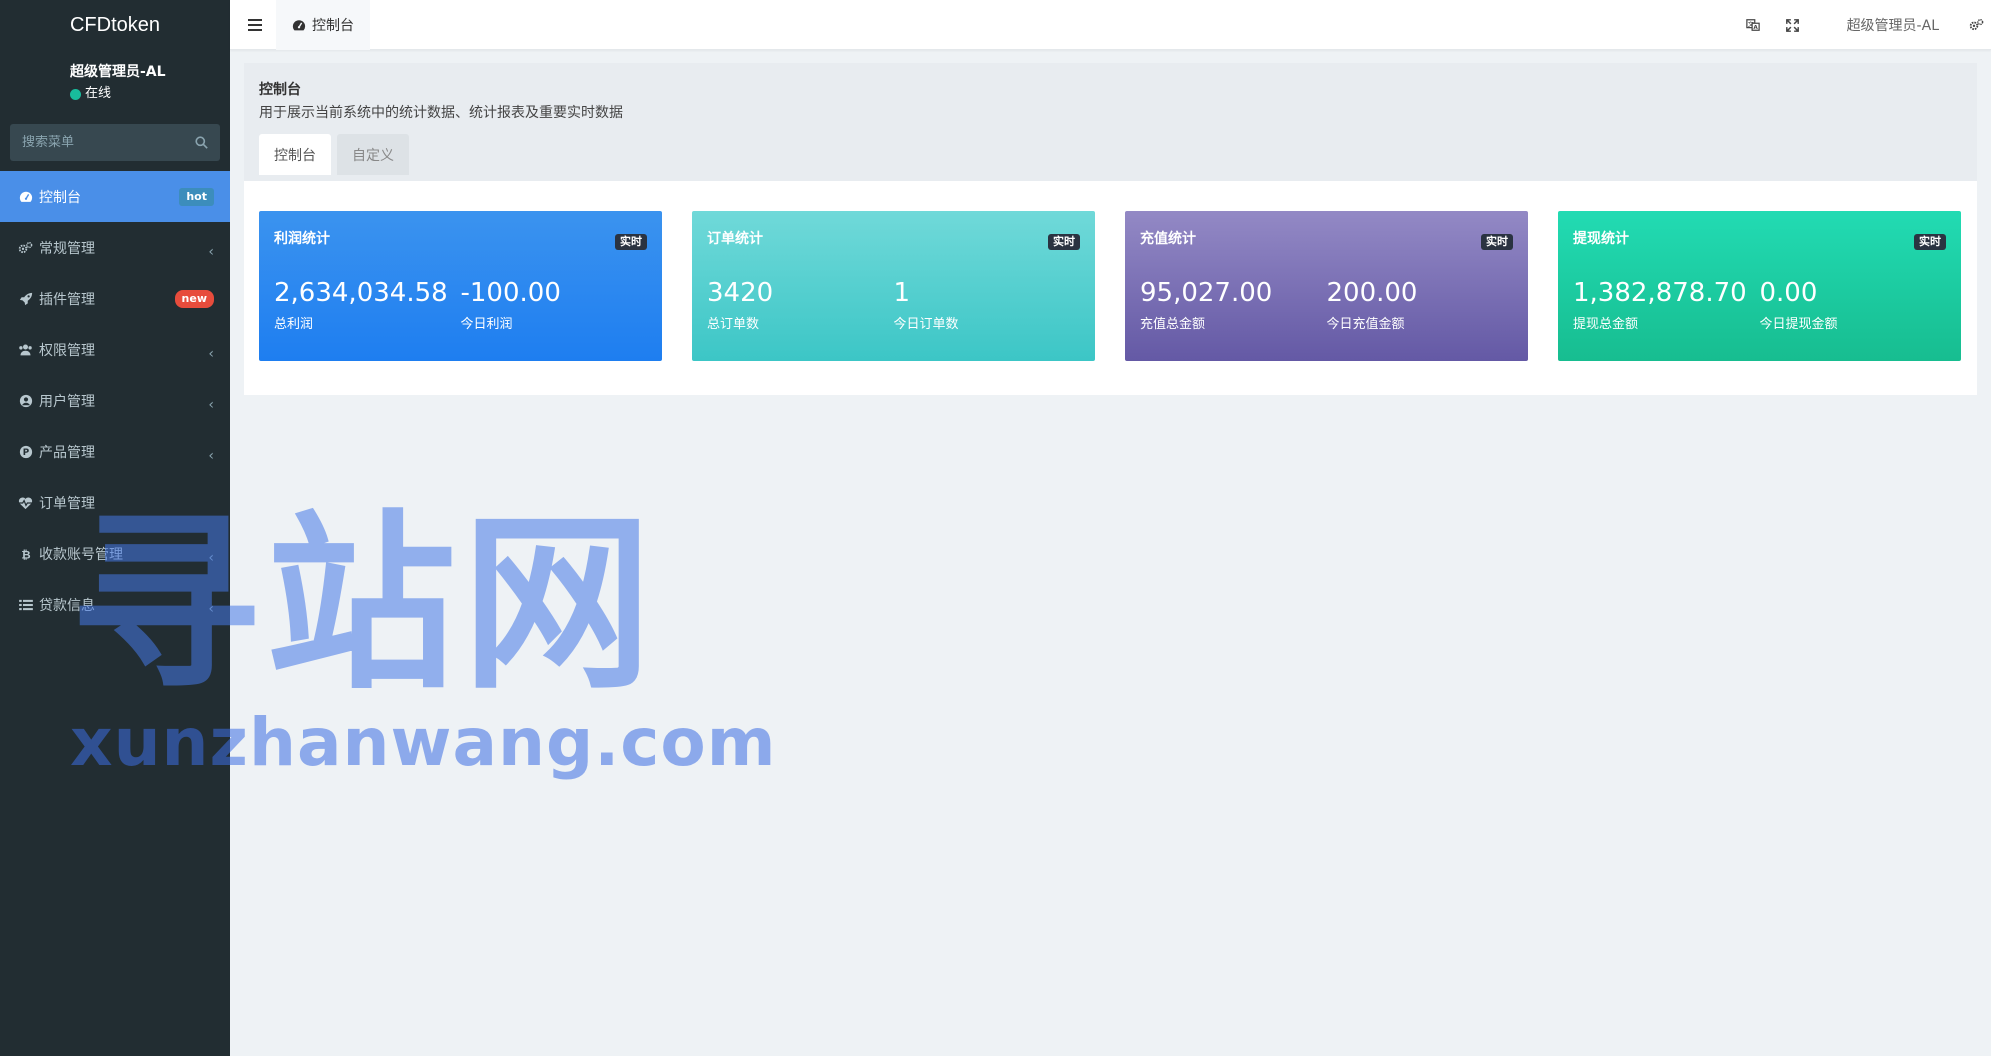 The image size is (1991, 1056). What do you see at coordinates (75, 94) in the screenshot?
I see `online-status-icon` at bounding box center [75, 94].